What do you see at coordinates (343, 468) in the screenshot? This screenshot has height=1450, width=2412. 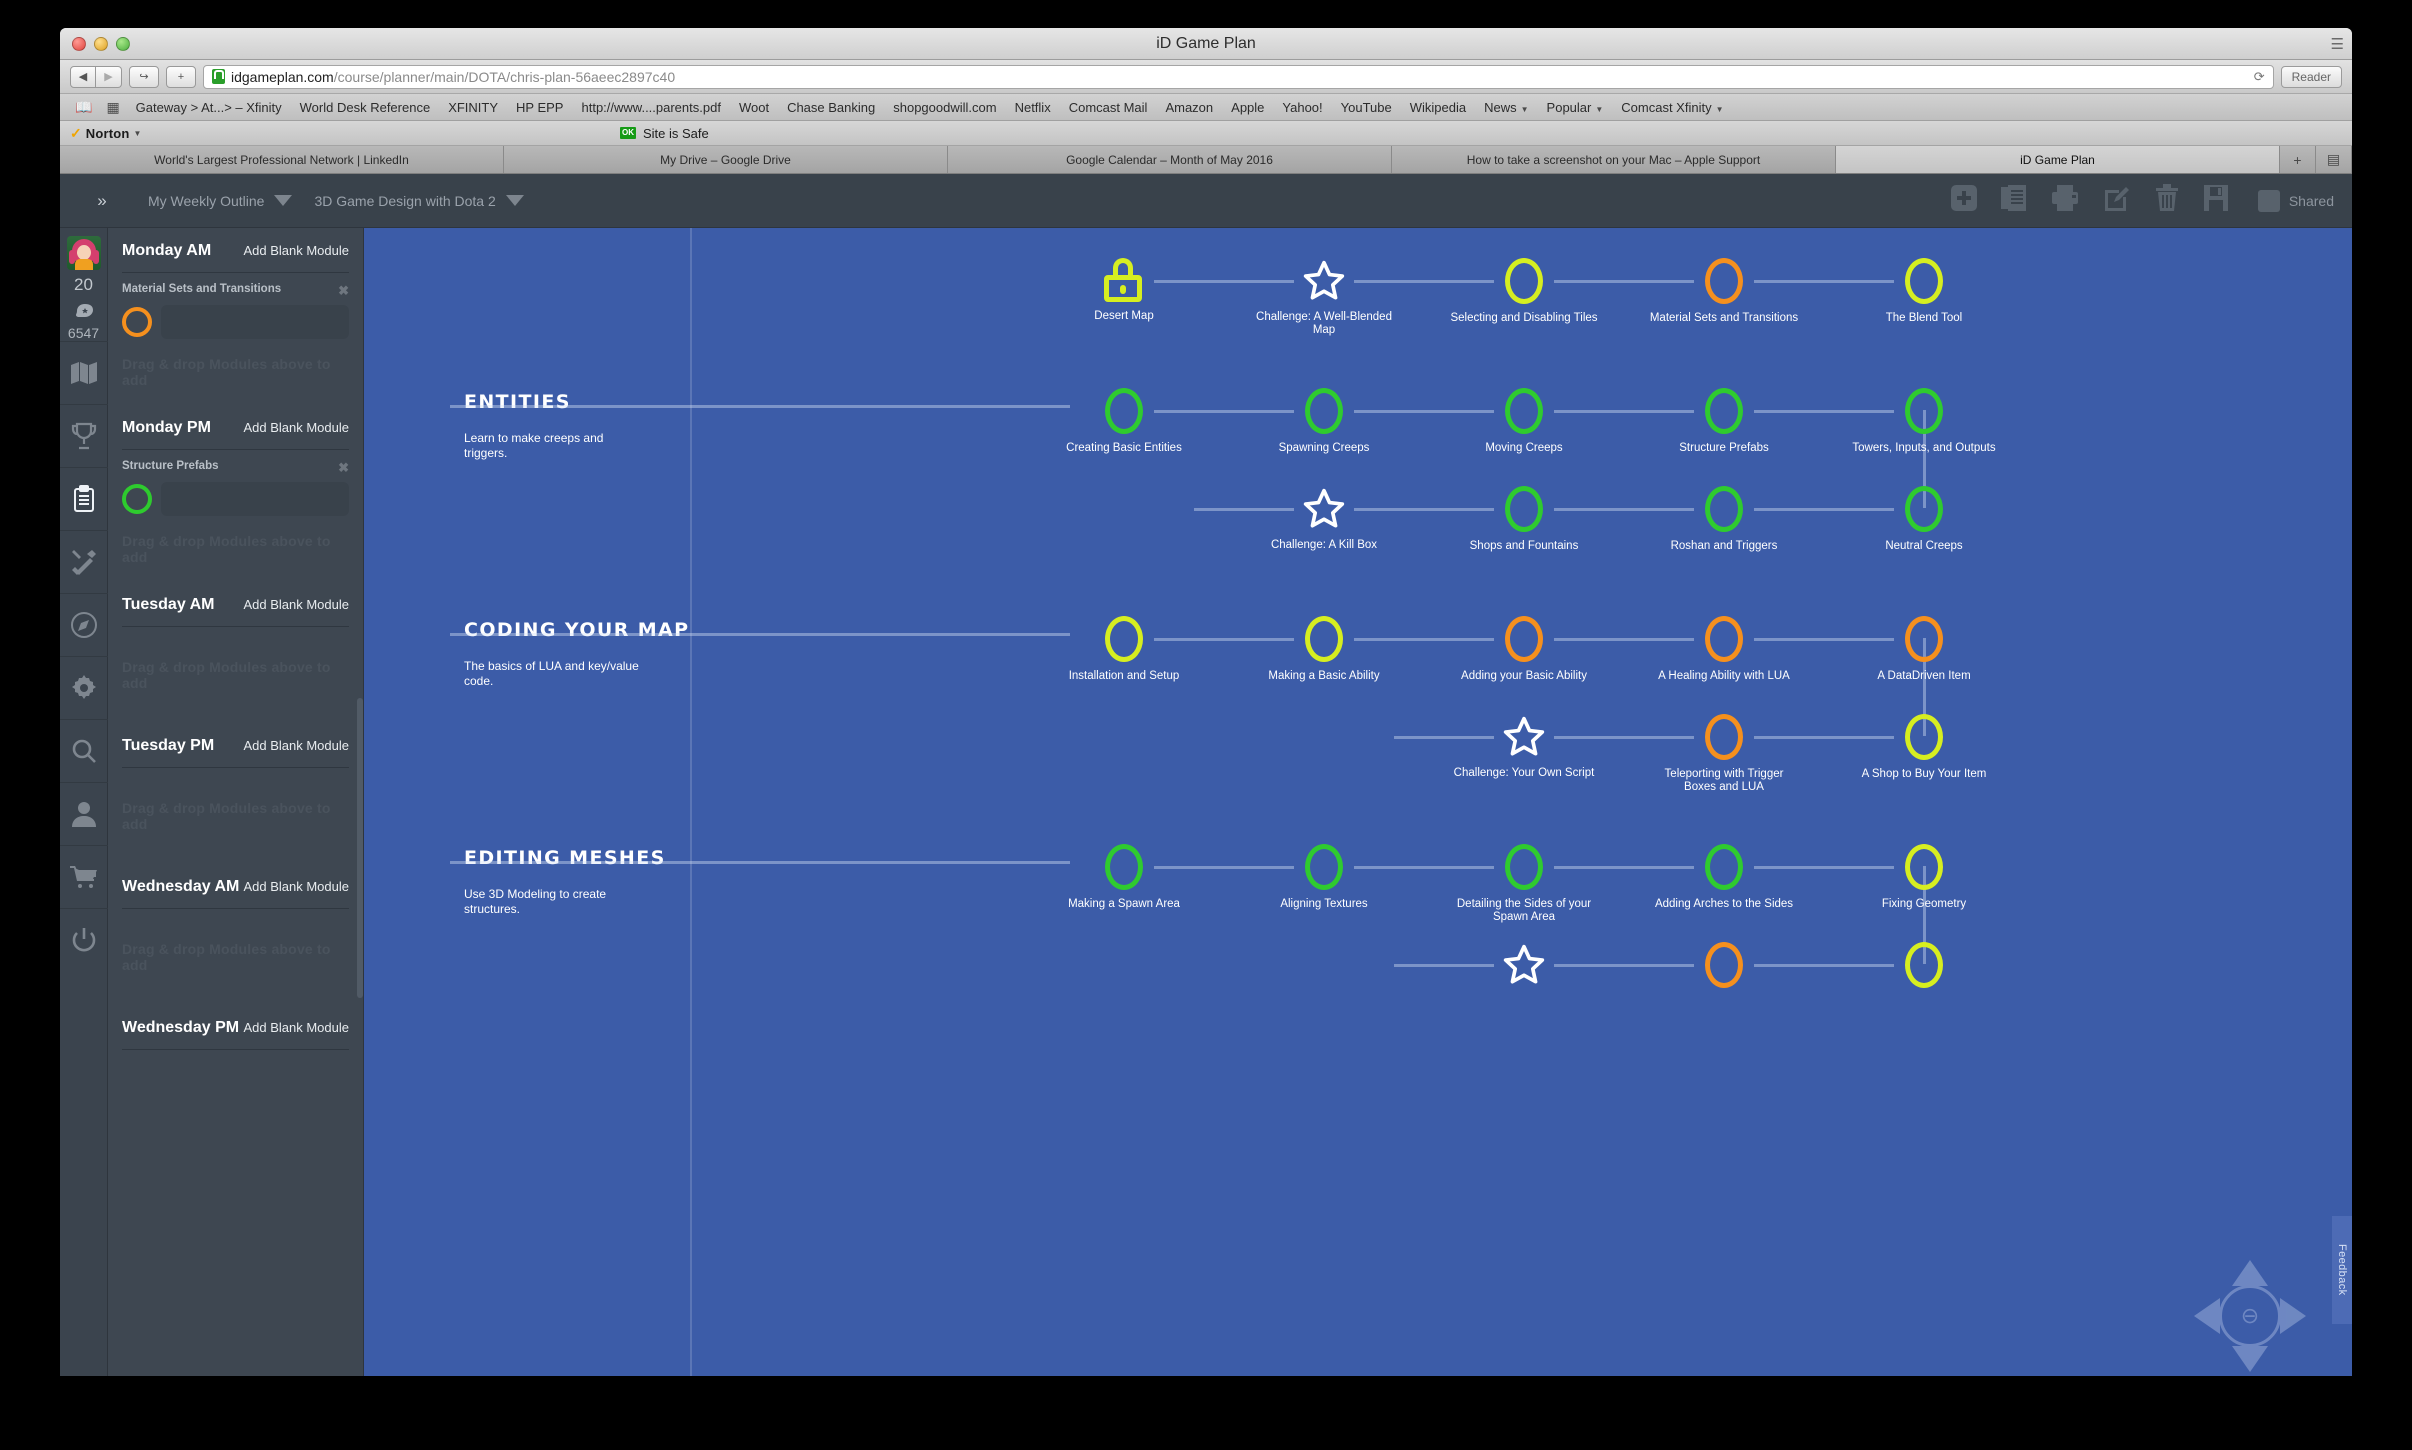 I see `close-icon: ✖` at bounding box center [343, 468].